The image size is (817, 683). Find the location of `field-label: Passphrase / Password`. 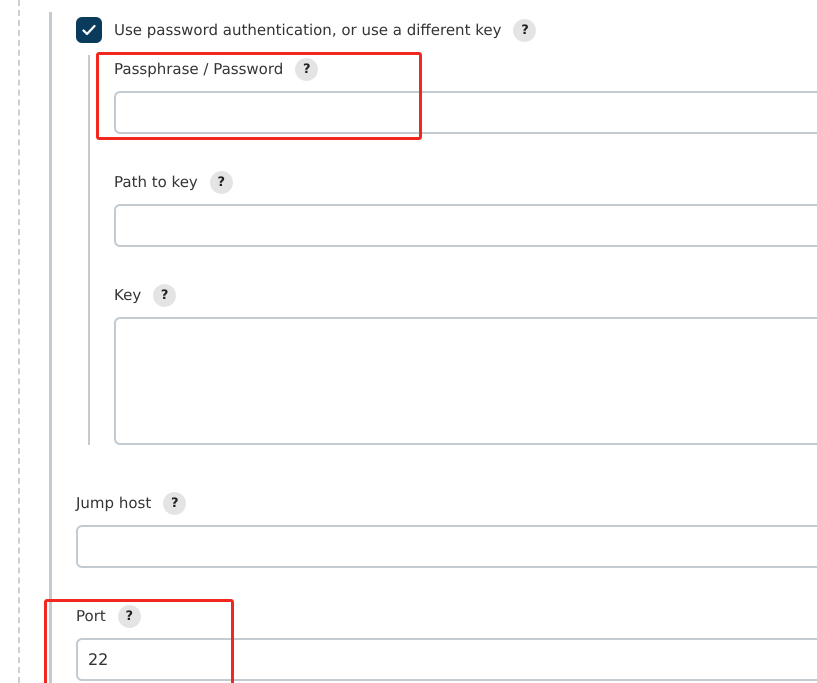

field-label: Passphrase / Password is located at coordinates (199, 69).